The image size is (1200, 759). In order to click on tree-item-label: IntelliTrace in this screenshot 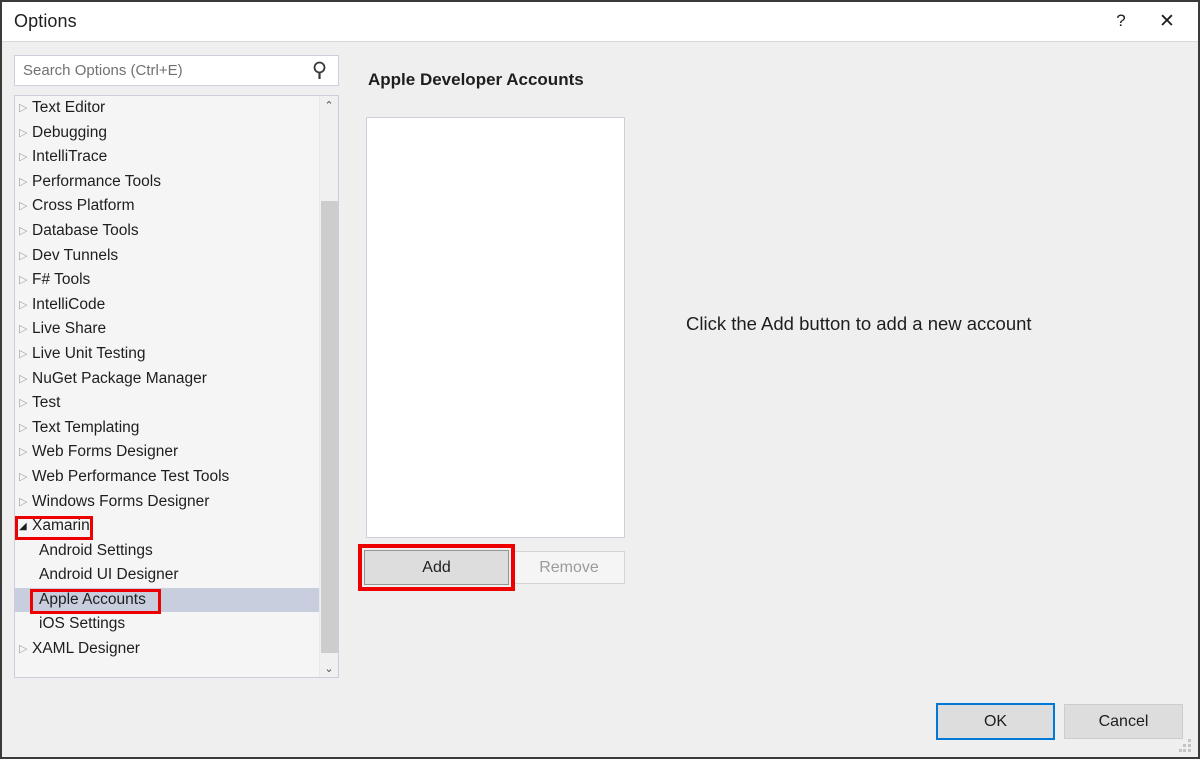, I will do `click(70, 157)`.